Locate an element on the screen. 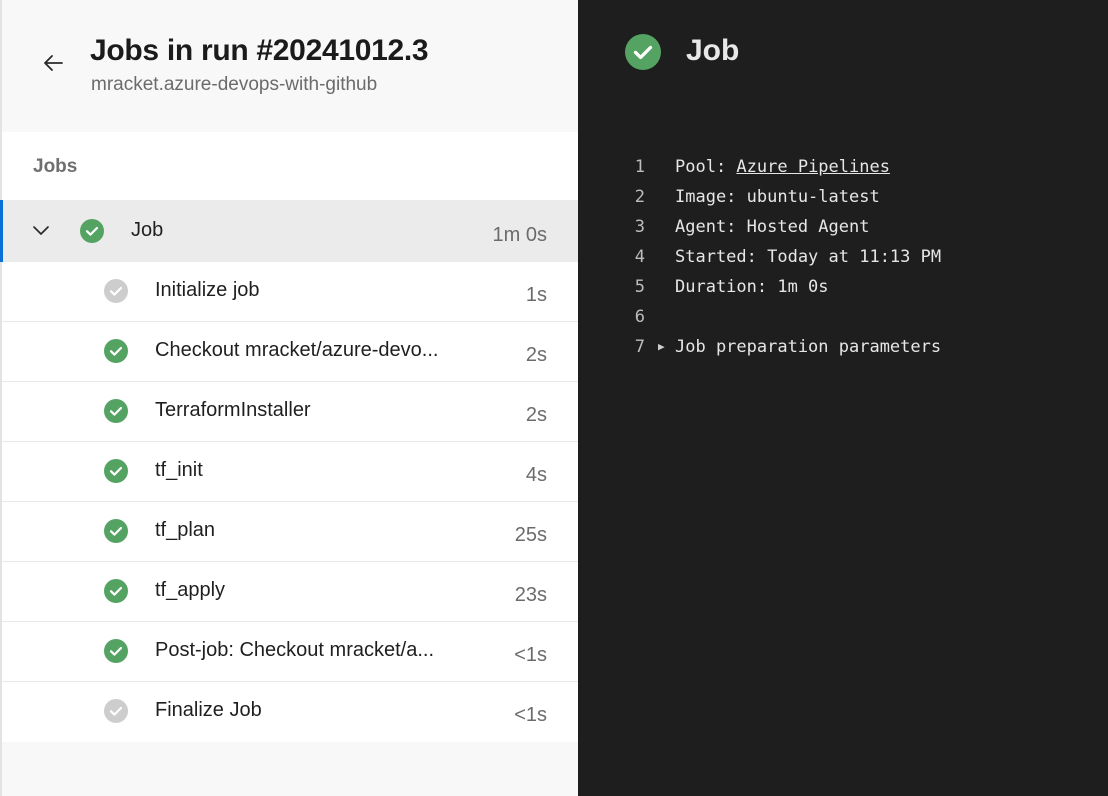  log-line: 3 Agent: Hosted Agent is located at coordinates (843, 227).